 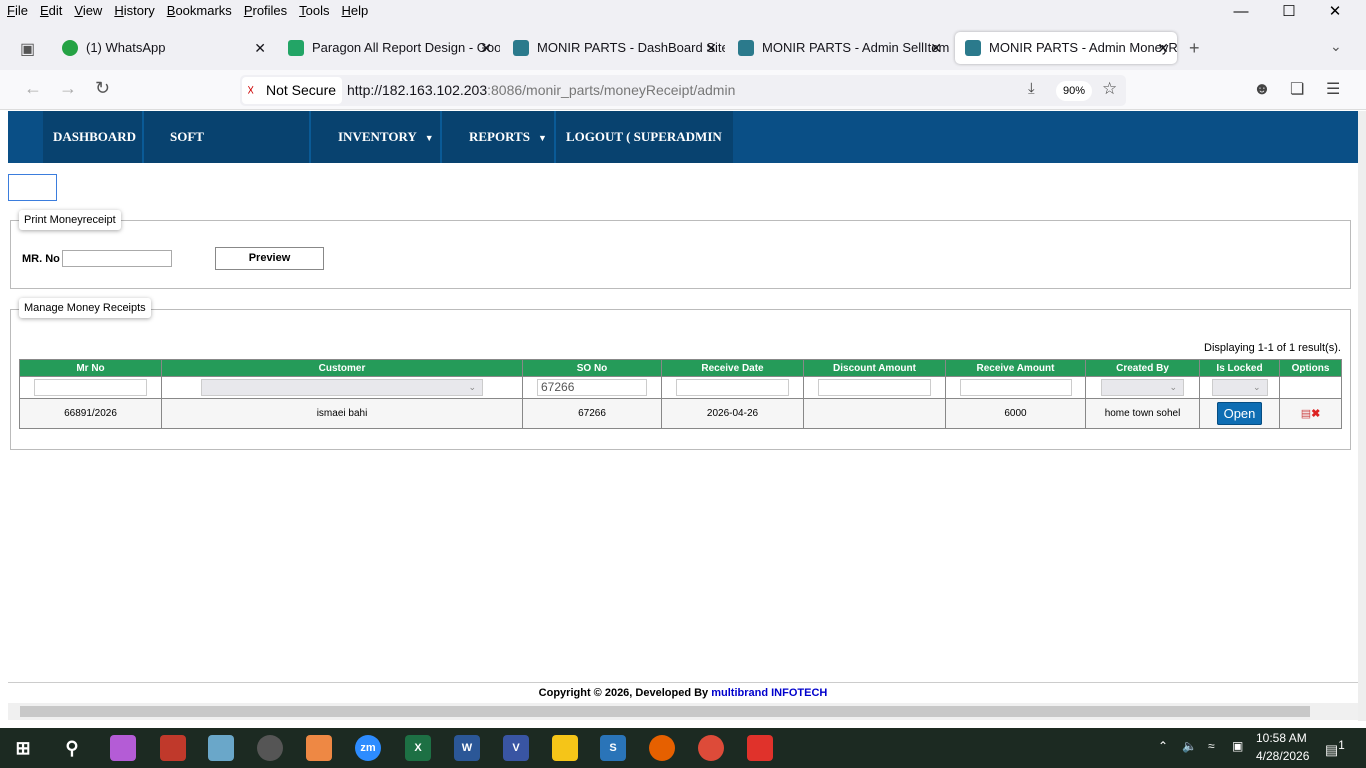 I want to click on menu-view: View, so click(x=87, y=9).